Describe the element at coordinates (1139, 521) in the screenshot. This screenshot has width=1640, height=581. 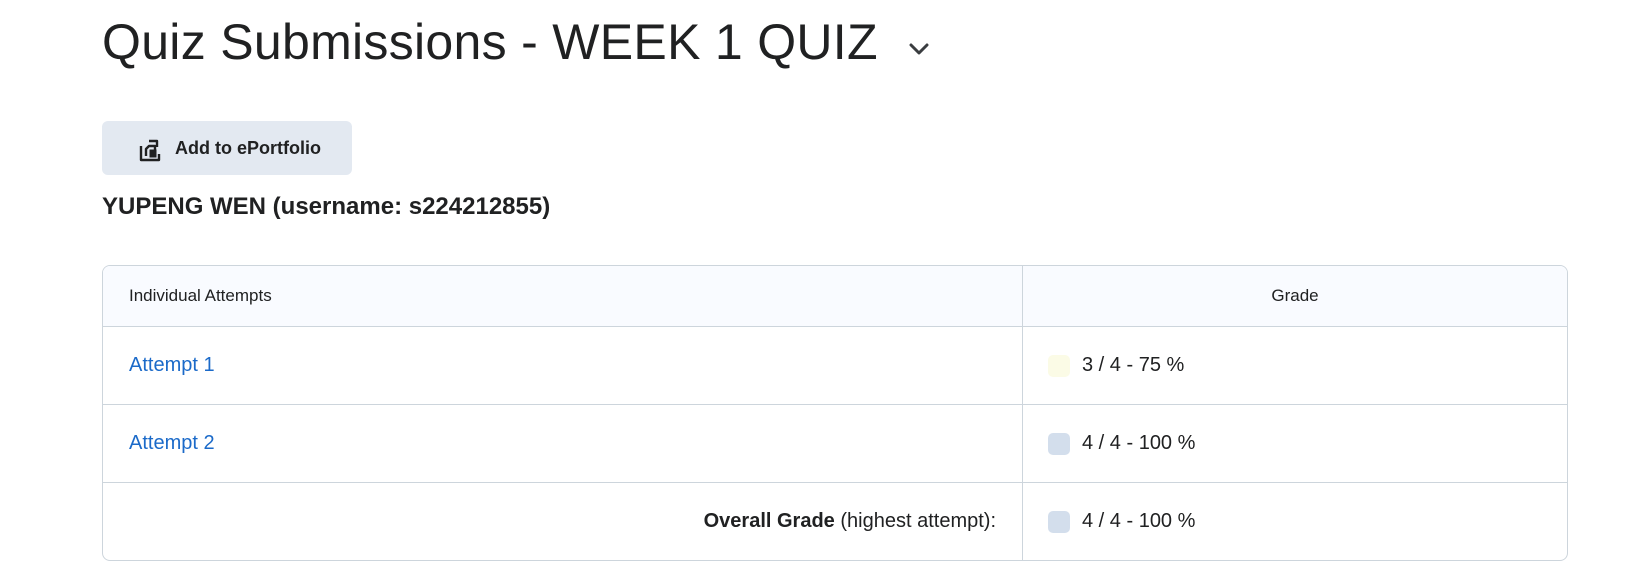
I see `overall-grade-value: 4 / 4 - 100 %` at that location.